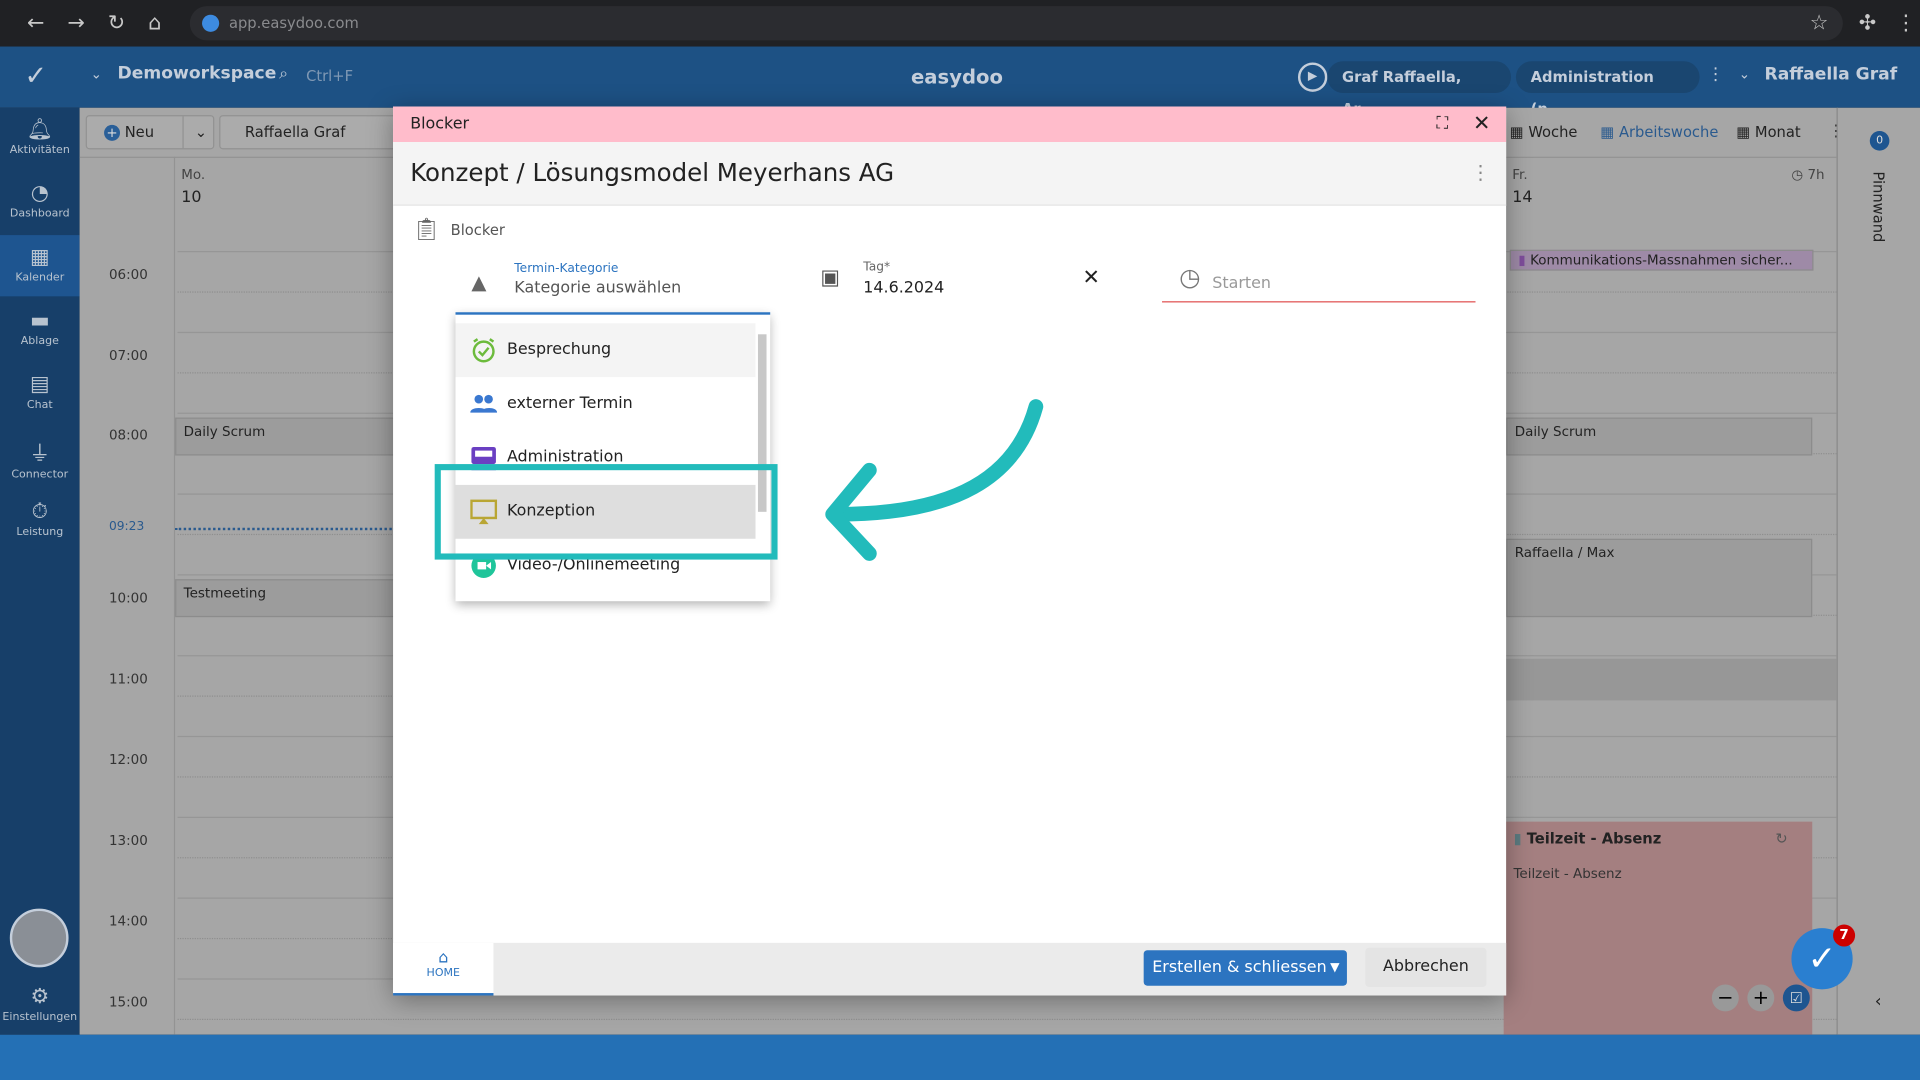  Describe the element at coordinates (39, 214) in the screenshot. I see `sidebar-item-label: Dashboard` at that location.